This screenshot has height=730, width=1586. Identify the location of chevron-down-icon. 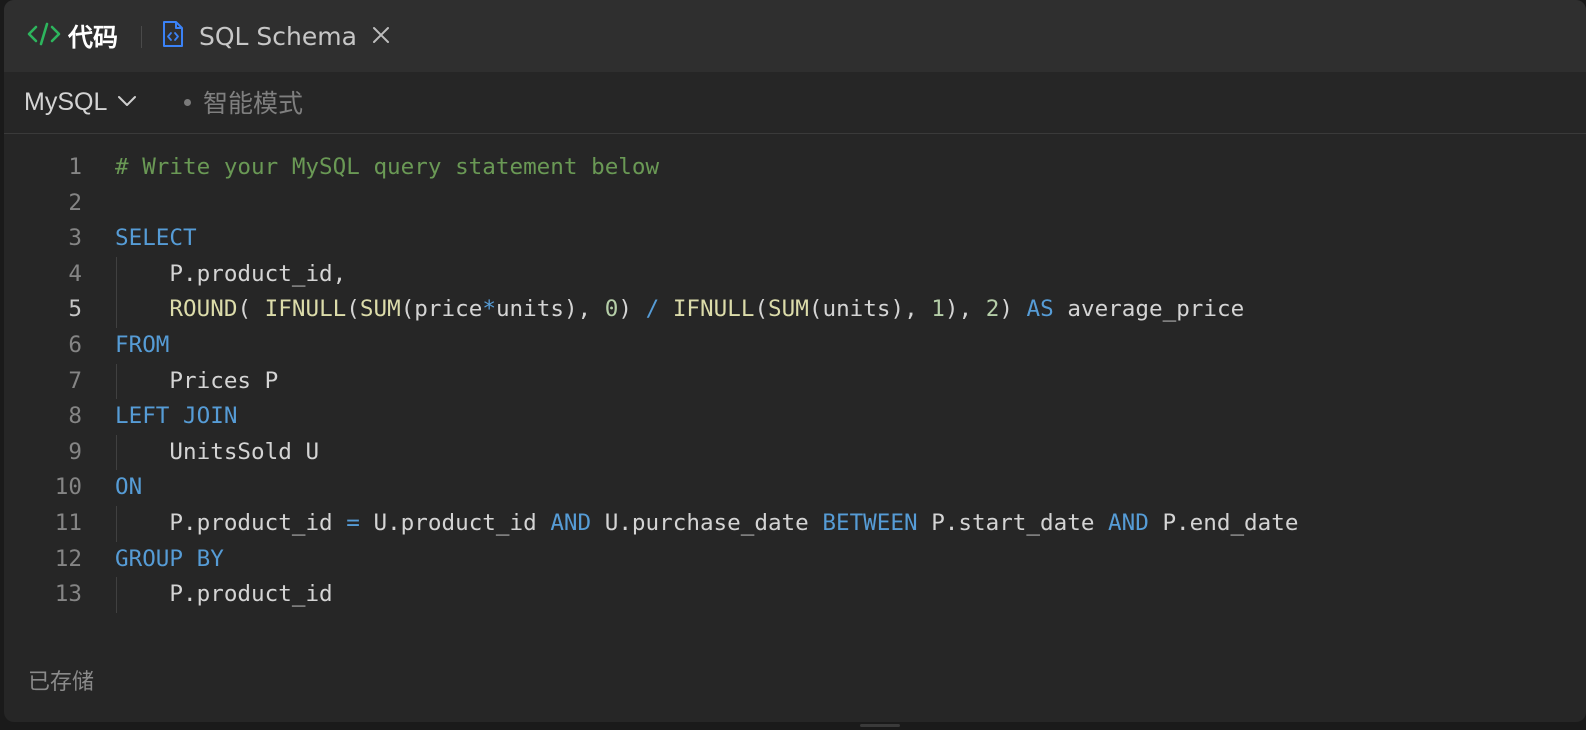
(127, 102).